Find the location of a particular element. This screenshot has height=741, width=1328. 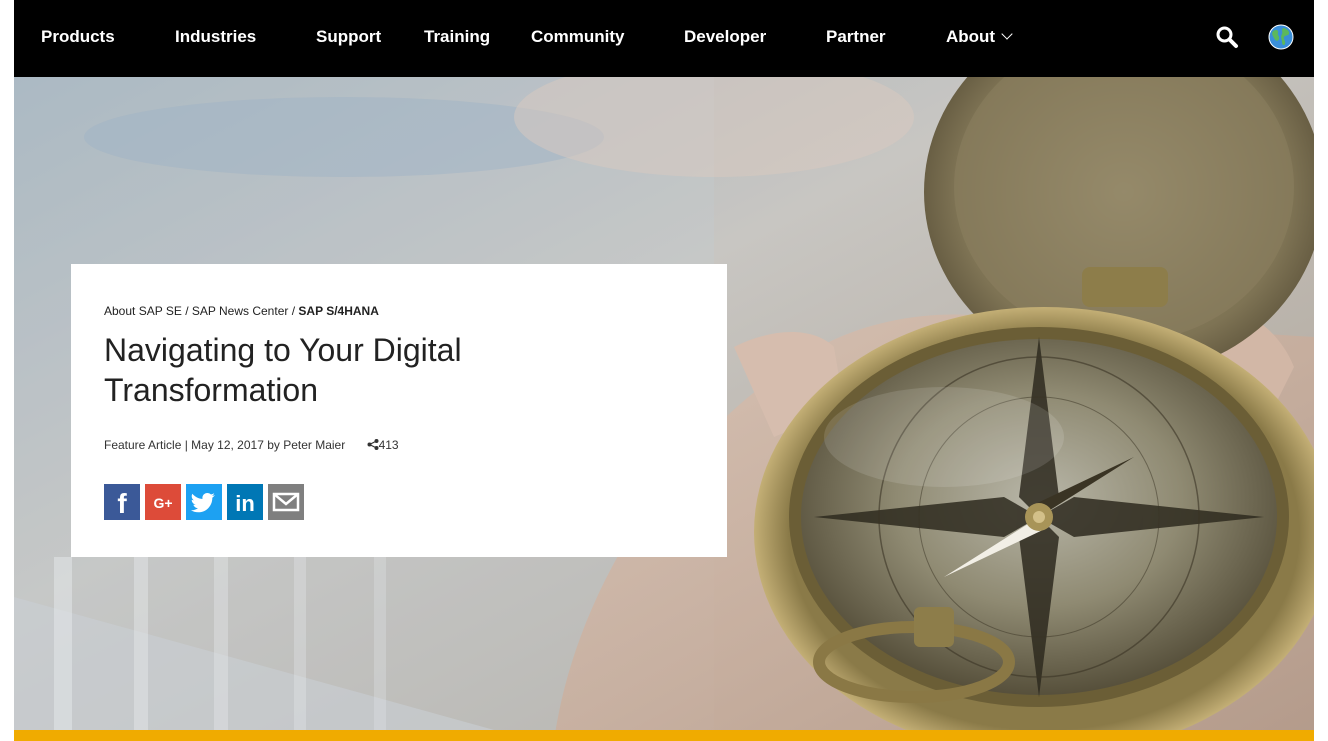

linkedin-icon: in is located at coordinates (245, 502).